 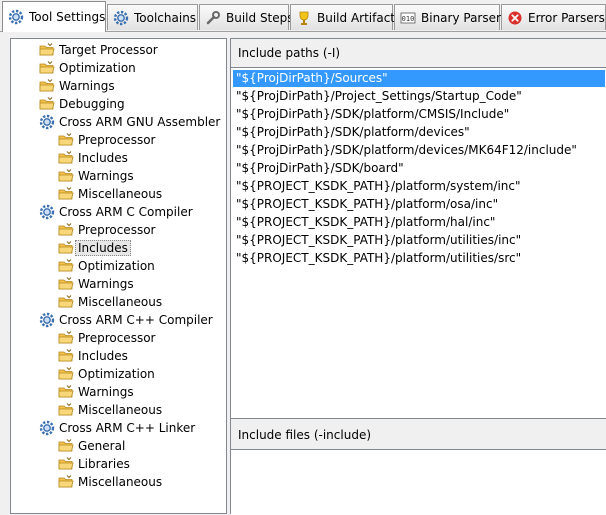 What do you see at coordinates (67, 17) in the screenshot?
I see `tab-label: Tool Settings` at bounding box center [67, 17].